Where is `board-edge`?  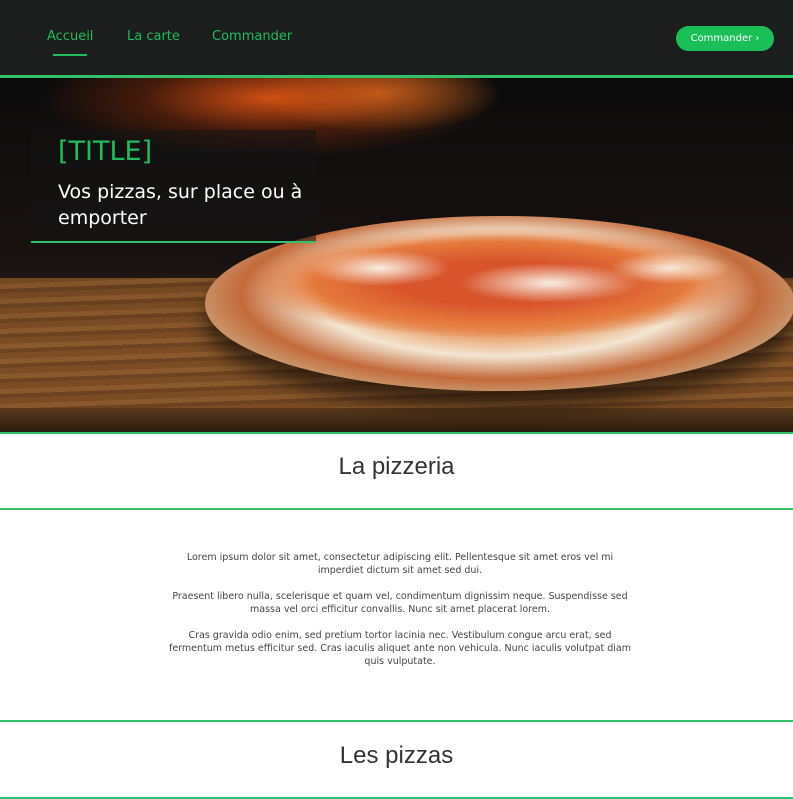 board-edge is located at coordinates (396, 420).